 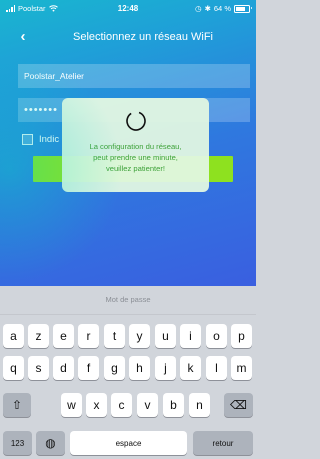 What do you see at coordinates (23, 36) in the screenshot?
I see `chevron-left-icon: ‹` at bounding box center [23, 36].